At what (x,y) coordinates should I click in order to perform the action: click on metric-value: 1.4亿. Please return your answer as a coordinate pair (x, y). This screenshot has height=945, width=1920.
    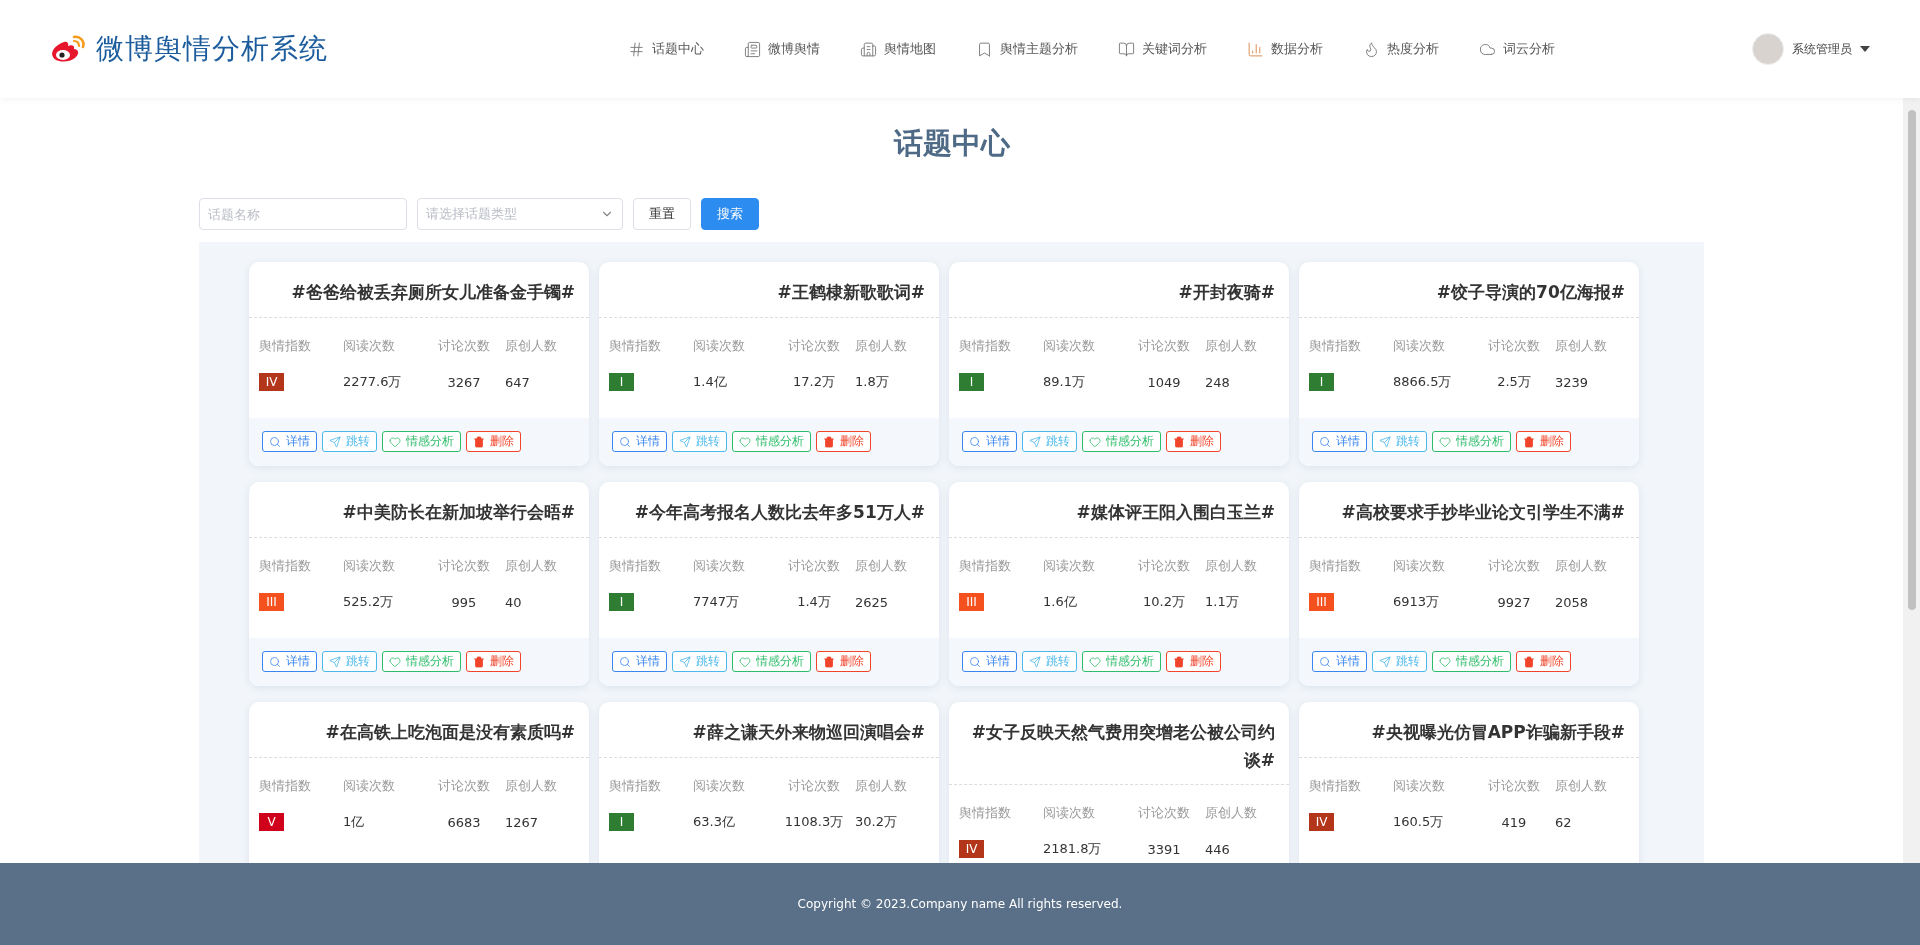
    Looking at the image, I should click on (710, 382).